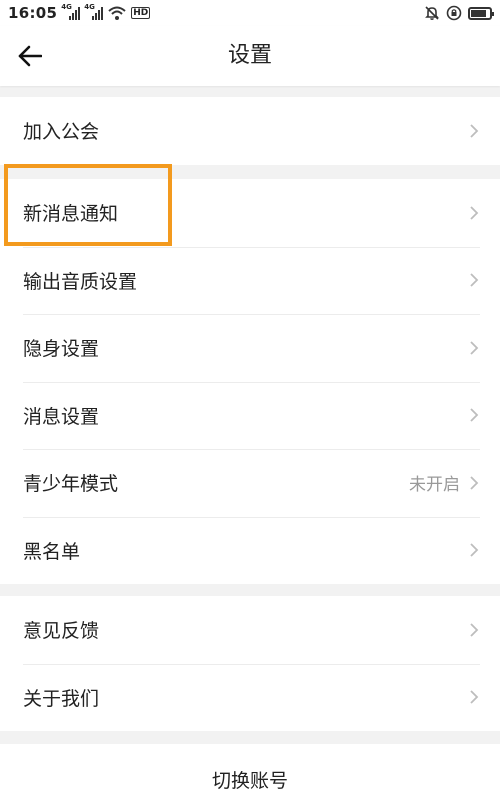  What do you see at coordinates (61, 631) in the screenshot?
I see `row-label: 意见反馈` at bounding box center [61, 631].